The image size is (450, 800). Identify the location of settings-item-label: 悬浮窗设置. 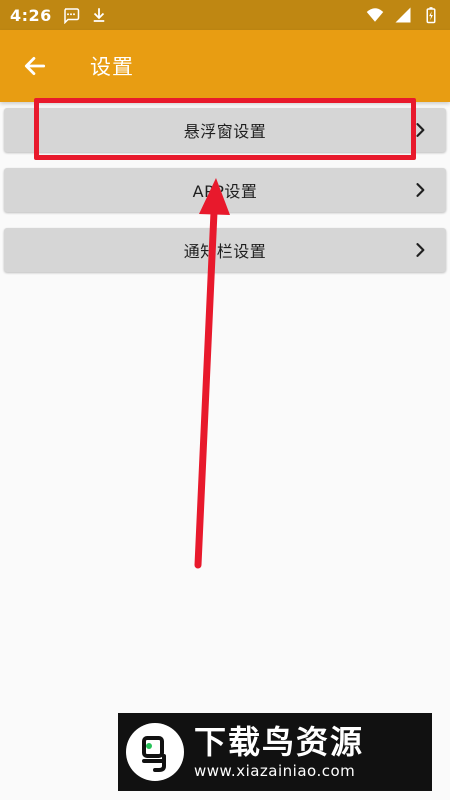
(225, 131).